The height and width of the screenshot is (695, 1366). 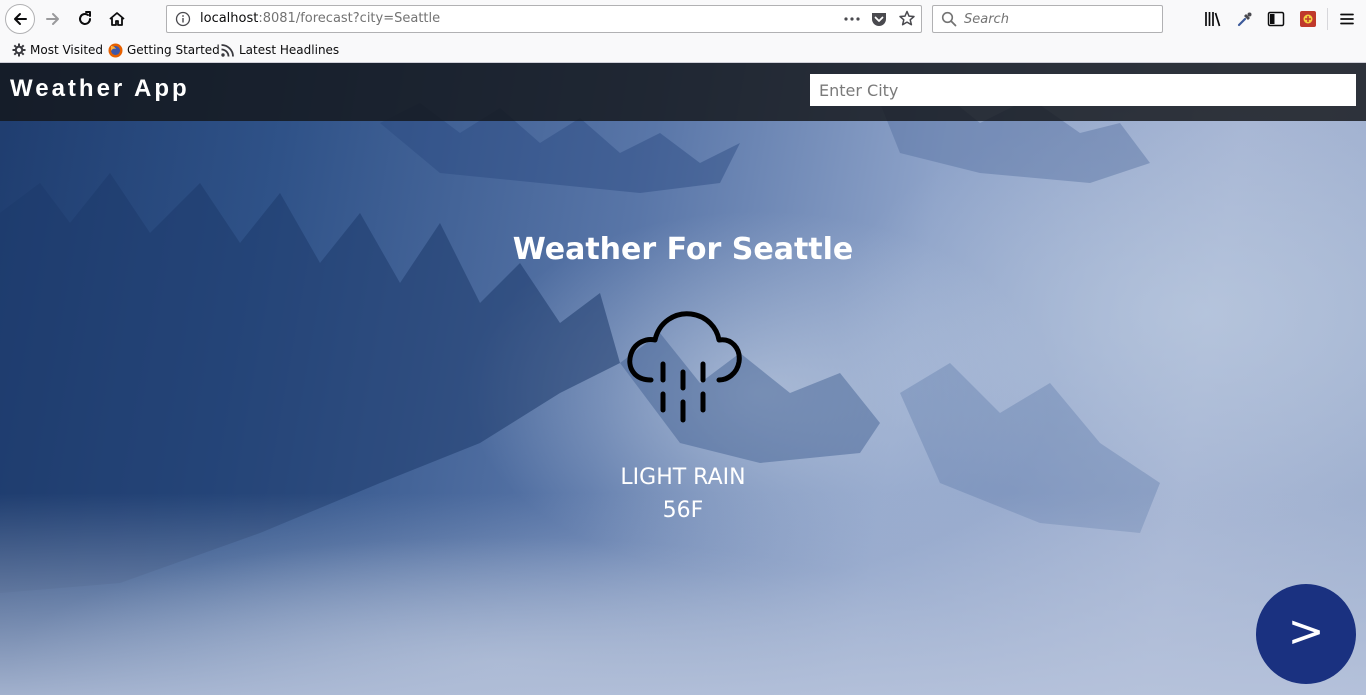 What do you see at coordinates (1327, 19) in the screenshot?
I see `toolbar-separator` at bounding box center [1327, 19].